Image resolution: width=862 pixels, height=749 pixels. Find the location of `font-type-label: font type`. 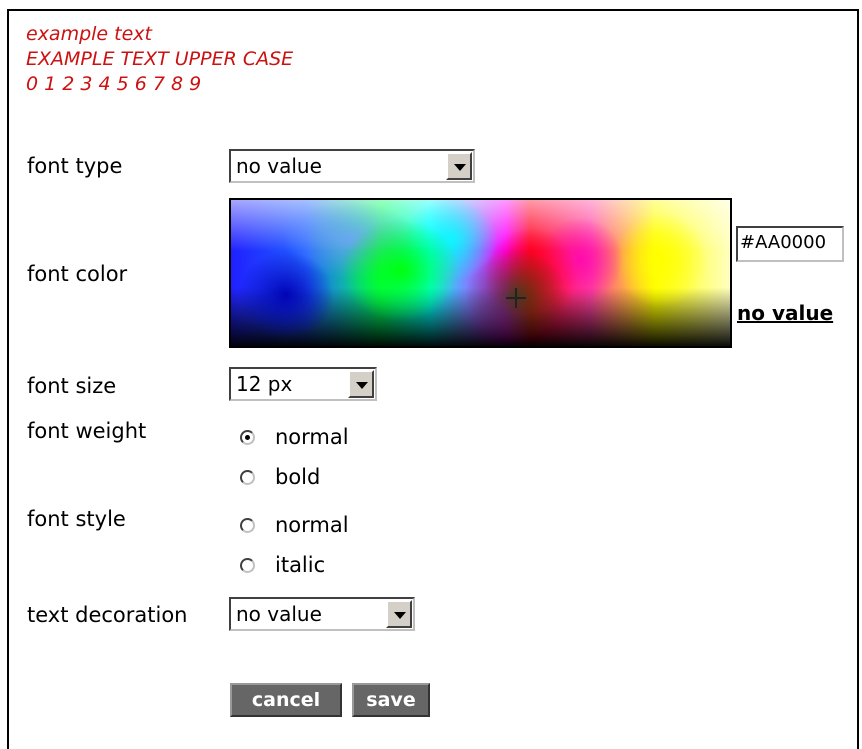

font-type-label: font type is located at coordinates (75, 166).